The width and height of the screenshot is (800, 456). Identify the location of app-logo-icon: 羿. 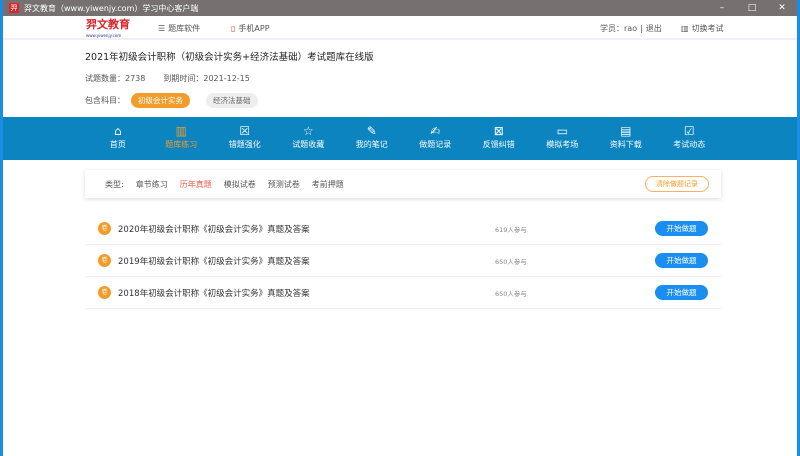
(14, 8).